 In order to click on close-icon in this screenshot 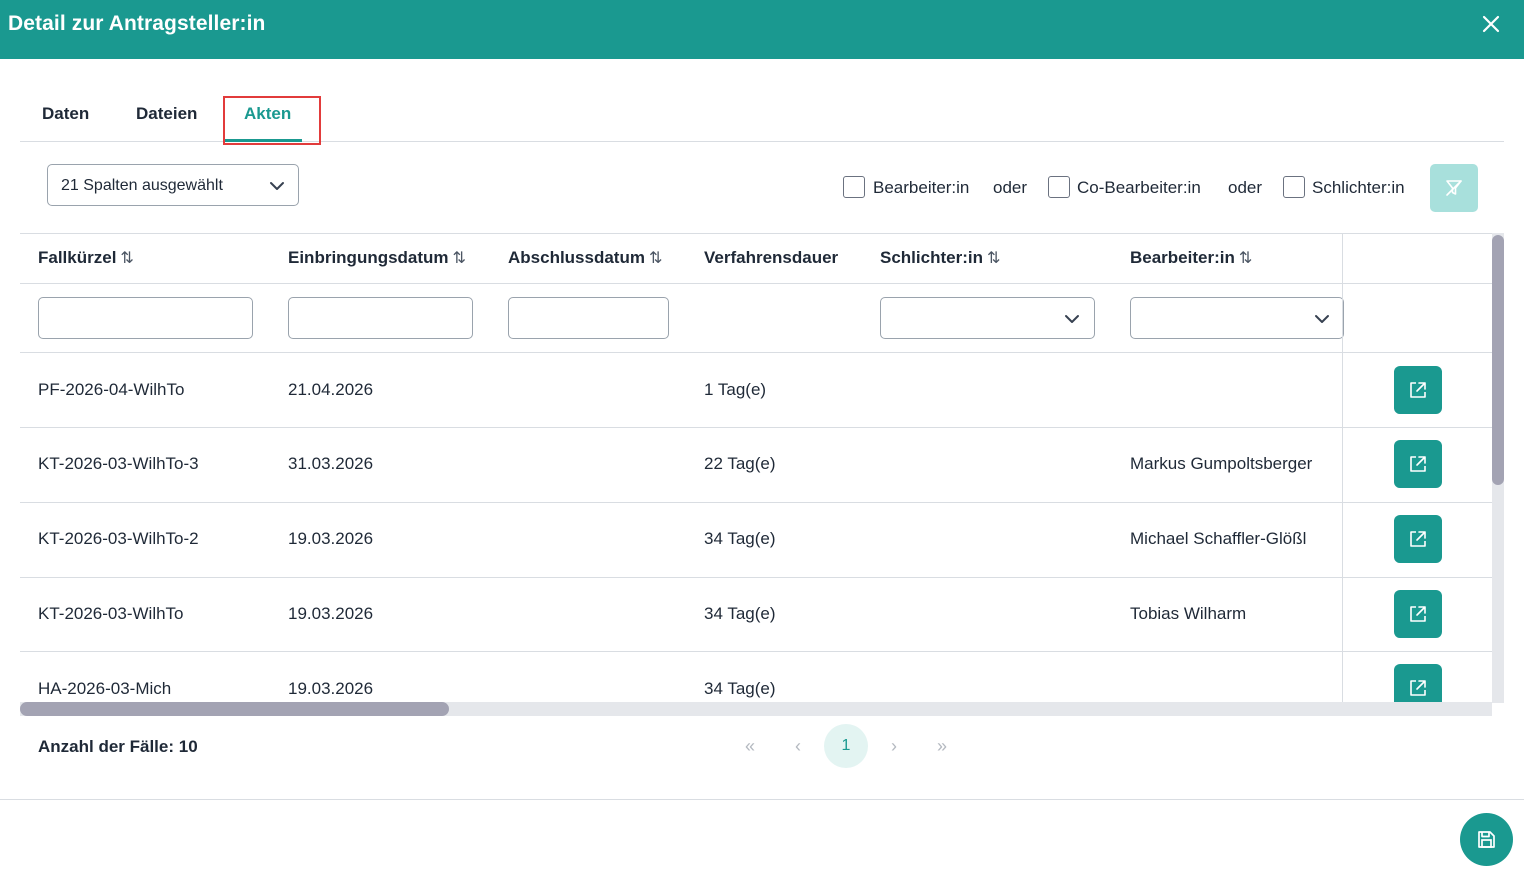, I will do `click(1491, 24)`.